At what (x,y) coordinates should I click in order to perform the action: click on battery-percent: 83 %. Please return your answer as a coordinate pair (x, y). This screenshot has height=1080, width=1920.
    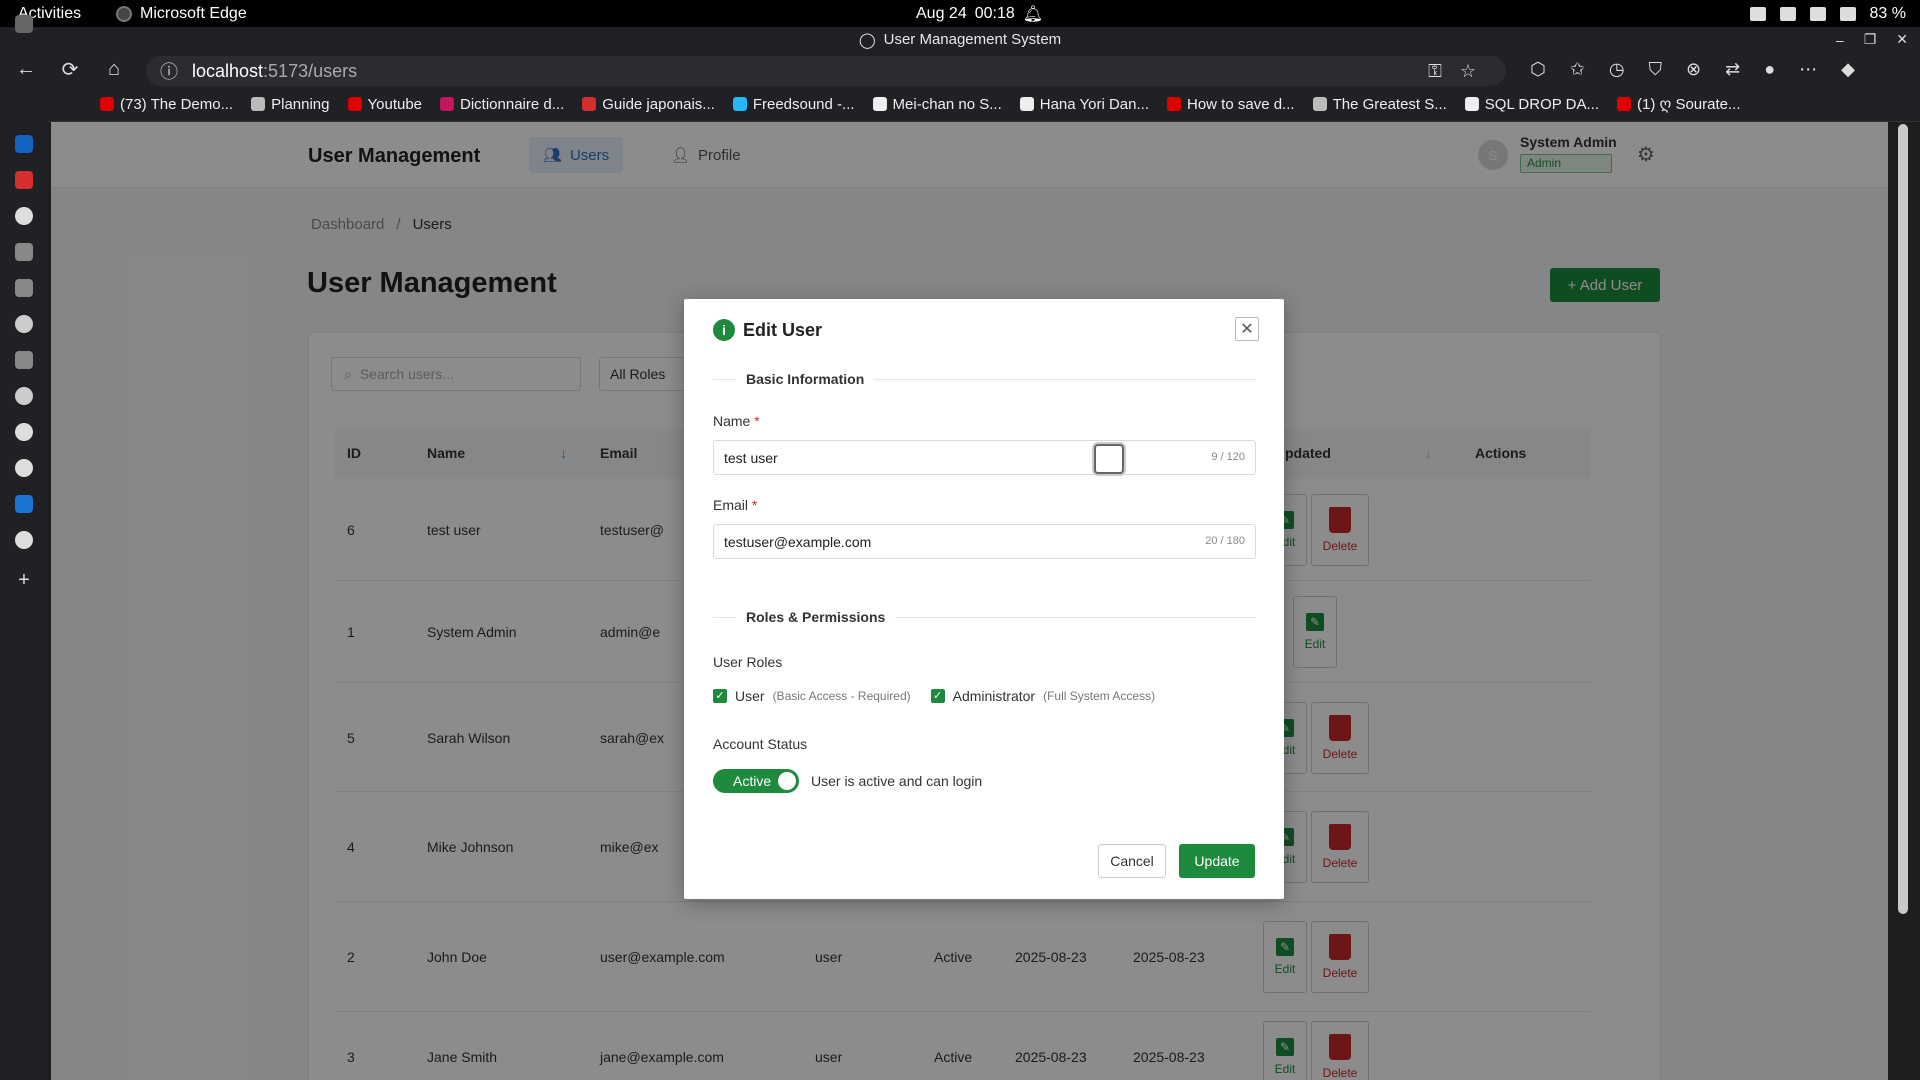
    Looking at the image, I should click on (1887, 13).